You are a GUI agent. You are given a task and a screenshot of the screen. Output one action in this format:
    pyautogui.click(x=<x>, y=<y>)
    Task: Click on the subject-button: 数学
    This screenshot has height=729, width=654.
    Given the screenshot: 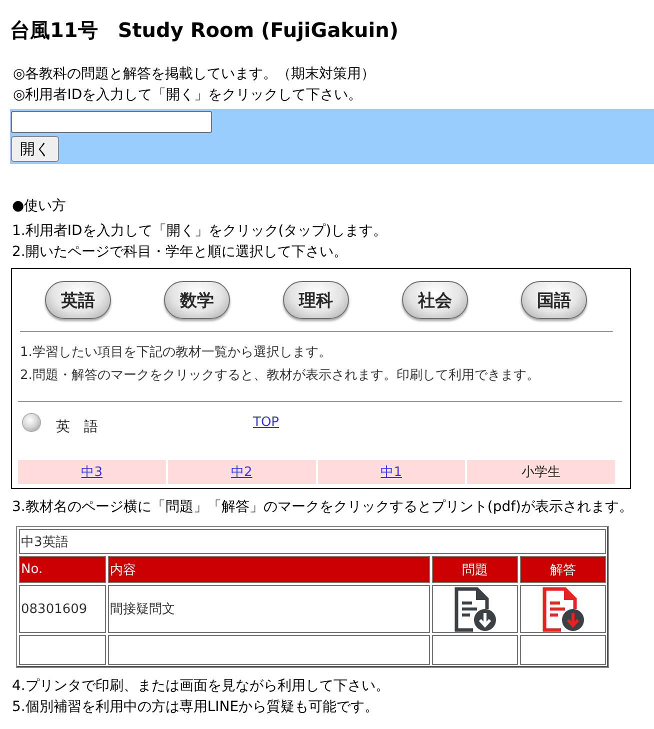 What is the action you would take?
    pyautogui.click(x=197, y=300)
    